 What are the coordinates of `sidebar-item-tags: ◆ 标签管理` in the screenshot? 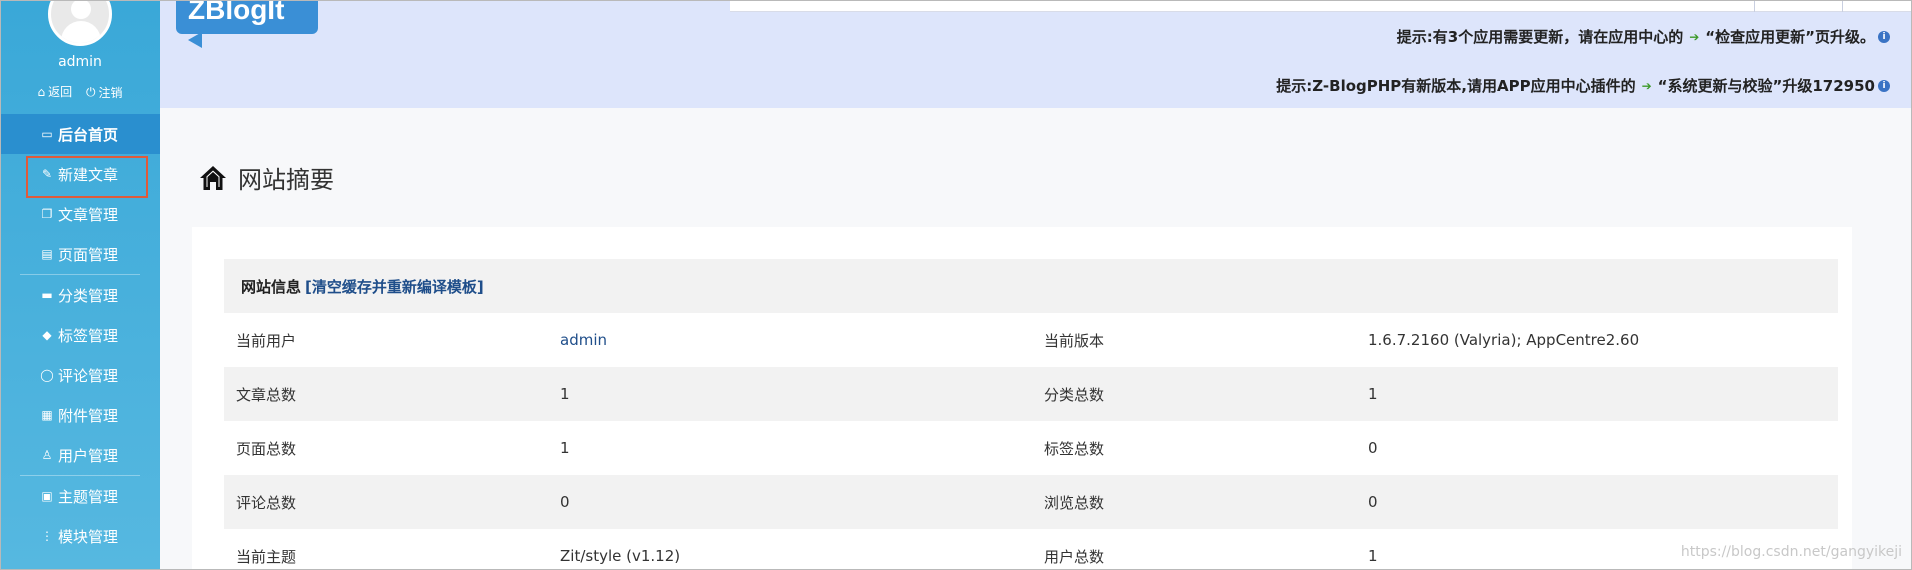 It's located at (80, 335).